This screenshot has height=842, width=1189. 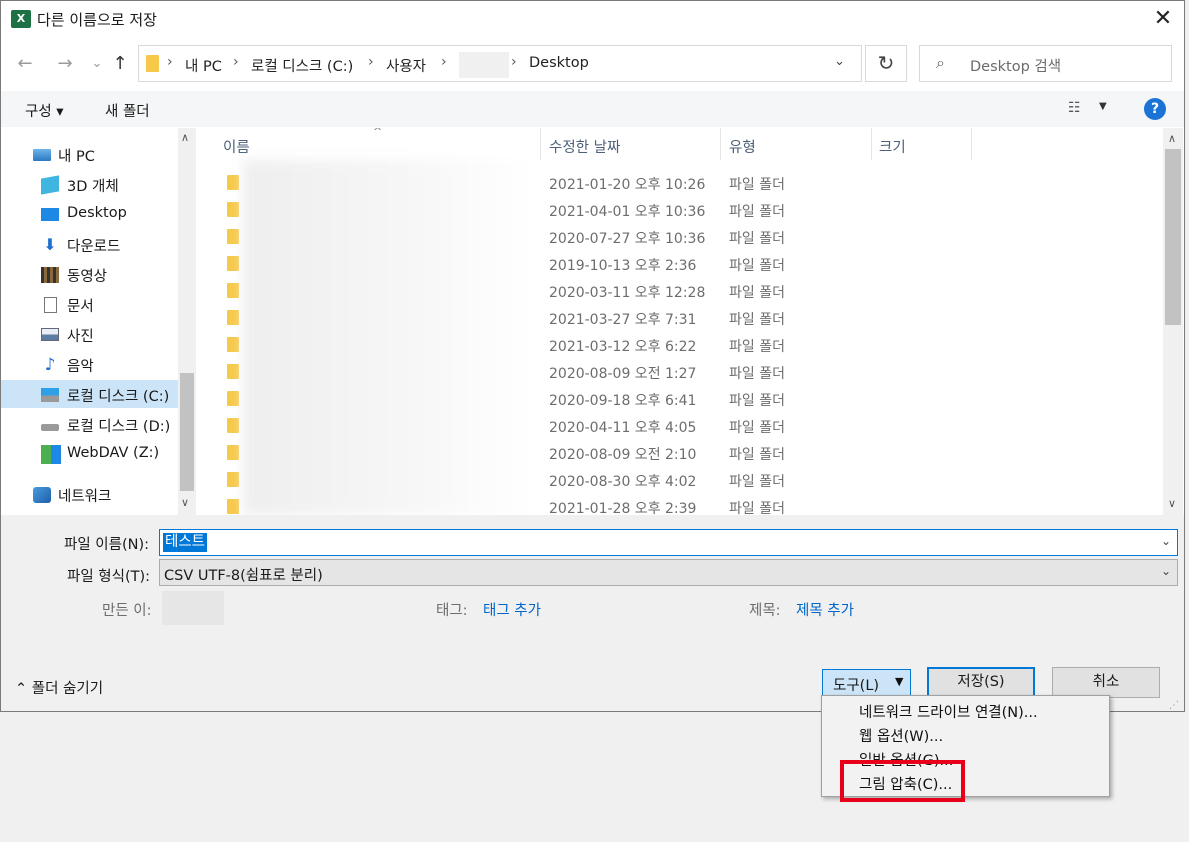 I want to click on refresh-button: ↻, so click(x=886, y=63).